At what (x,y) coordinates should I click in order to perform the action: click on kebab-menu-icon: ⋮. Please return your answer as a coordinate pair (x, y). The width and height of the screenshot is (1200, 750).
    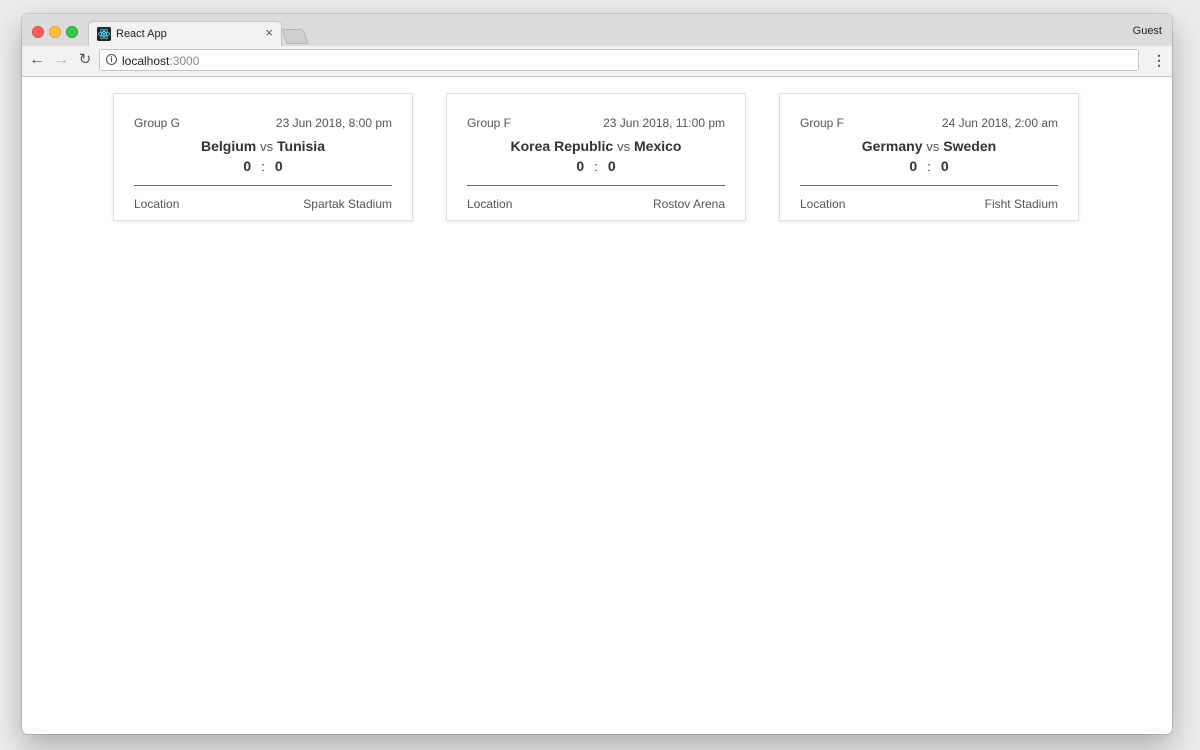
    Looking at the image, I should click on (1159, 61).